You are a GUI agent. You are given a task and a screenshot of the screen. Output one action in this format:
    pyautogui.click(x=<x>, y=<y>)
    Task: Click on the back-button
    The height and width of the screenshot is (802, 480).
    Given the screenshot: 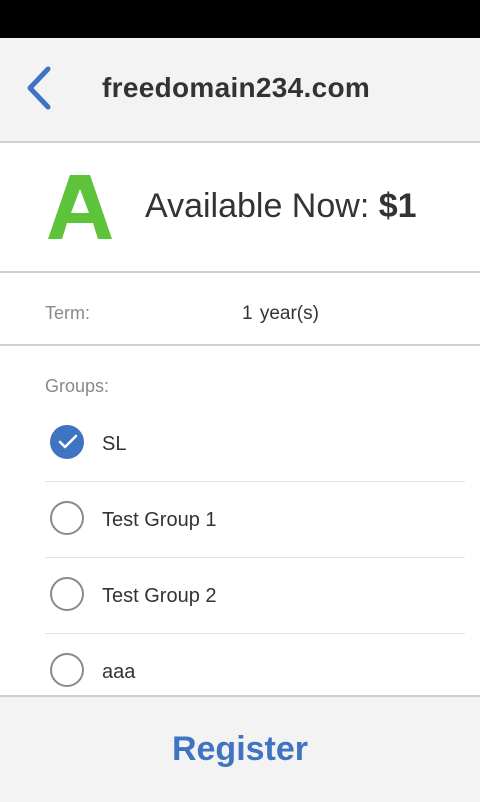 What is the action you would take?
    pyautogui.click(x=39, y=90)
    